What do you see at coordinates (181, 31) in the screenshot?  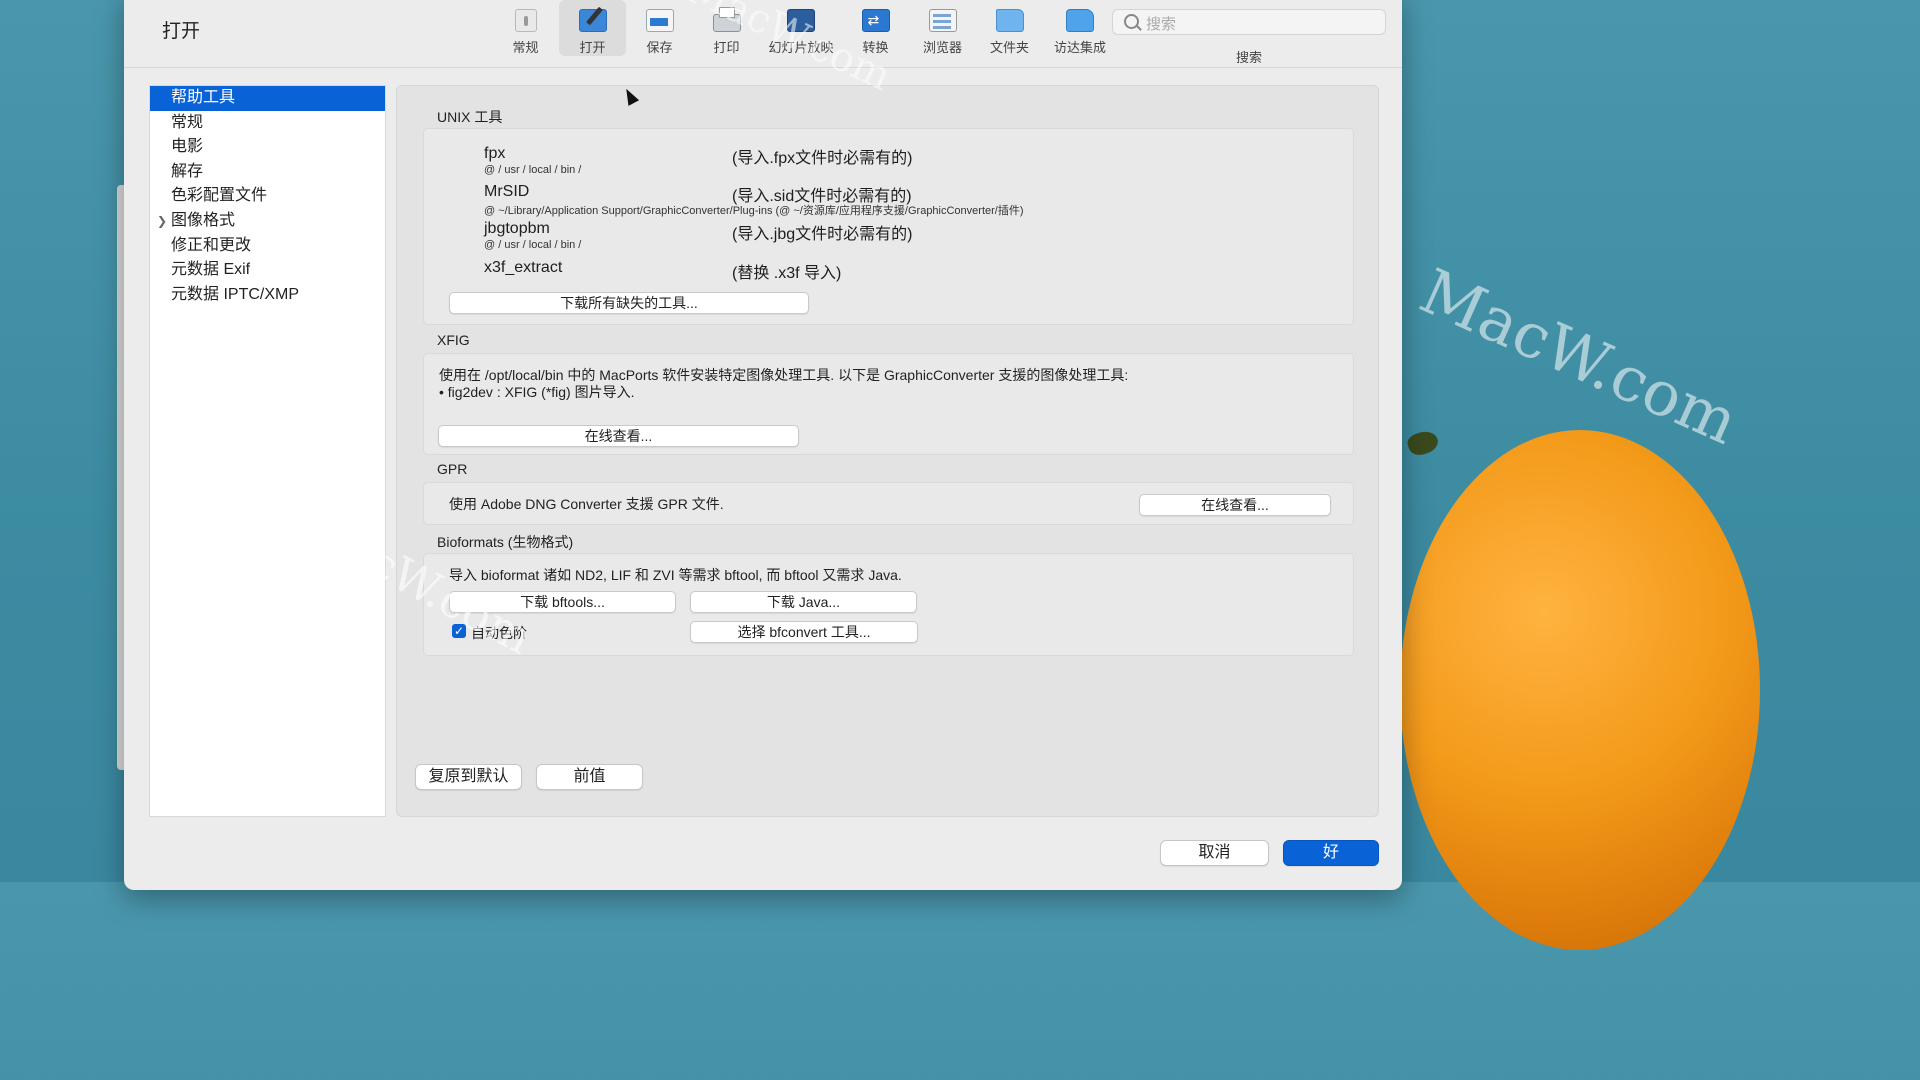 I see `window-title: 打开` at bounding box center [181, 31].